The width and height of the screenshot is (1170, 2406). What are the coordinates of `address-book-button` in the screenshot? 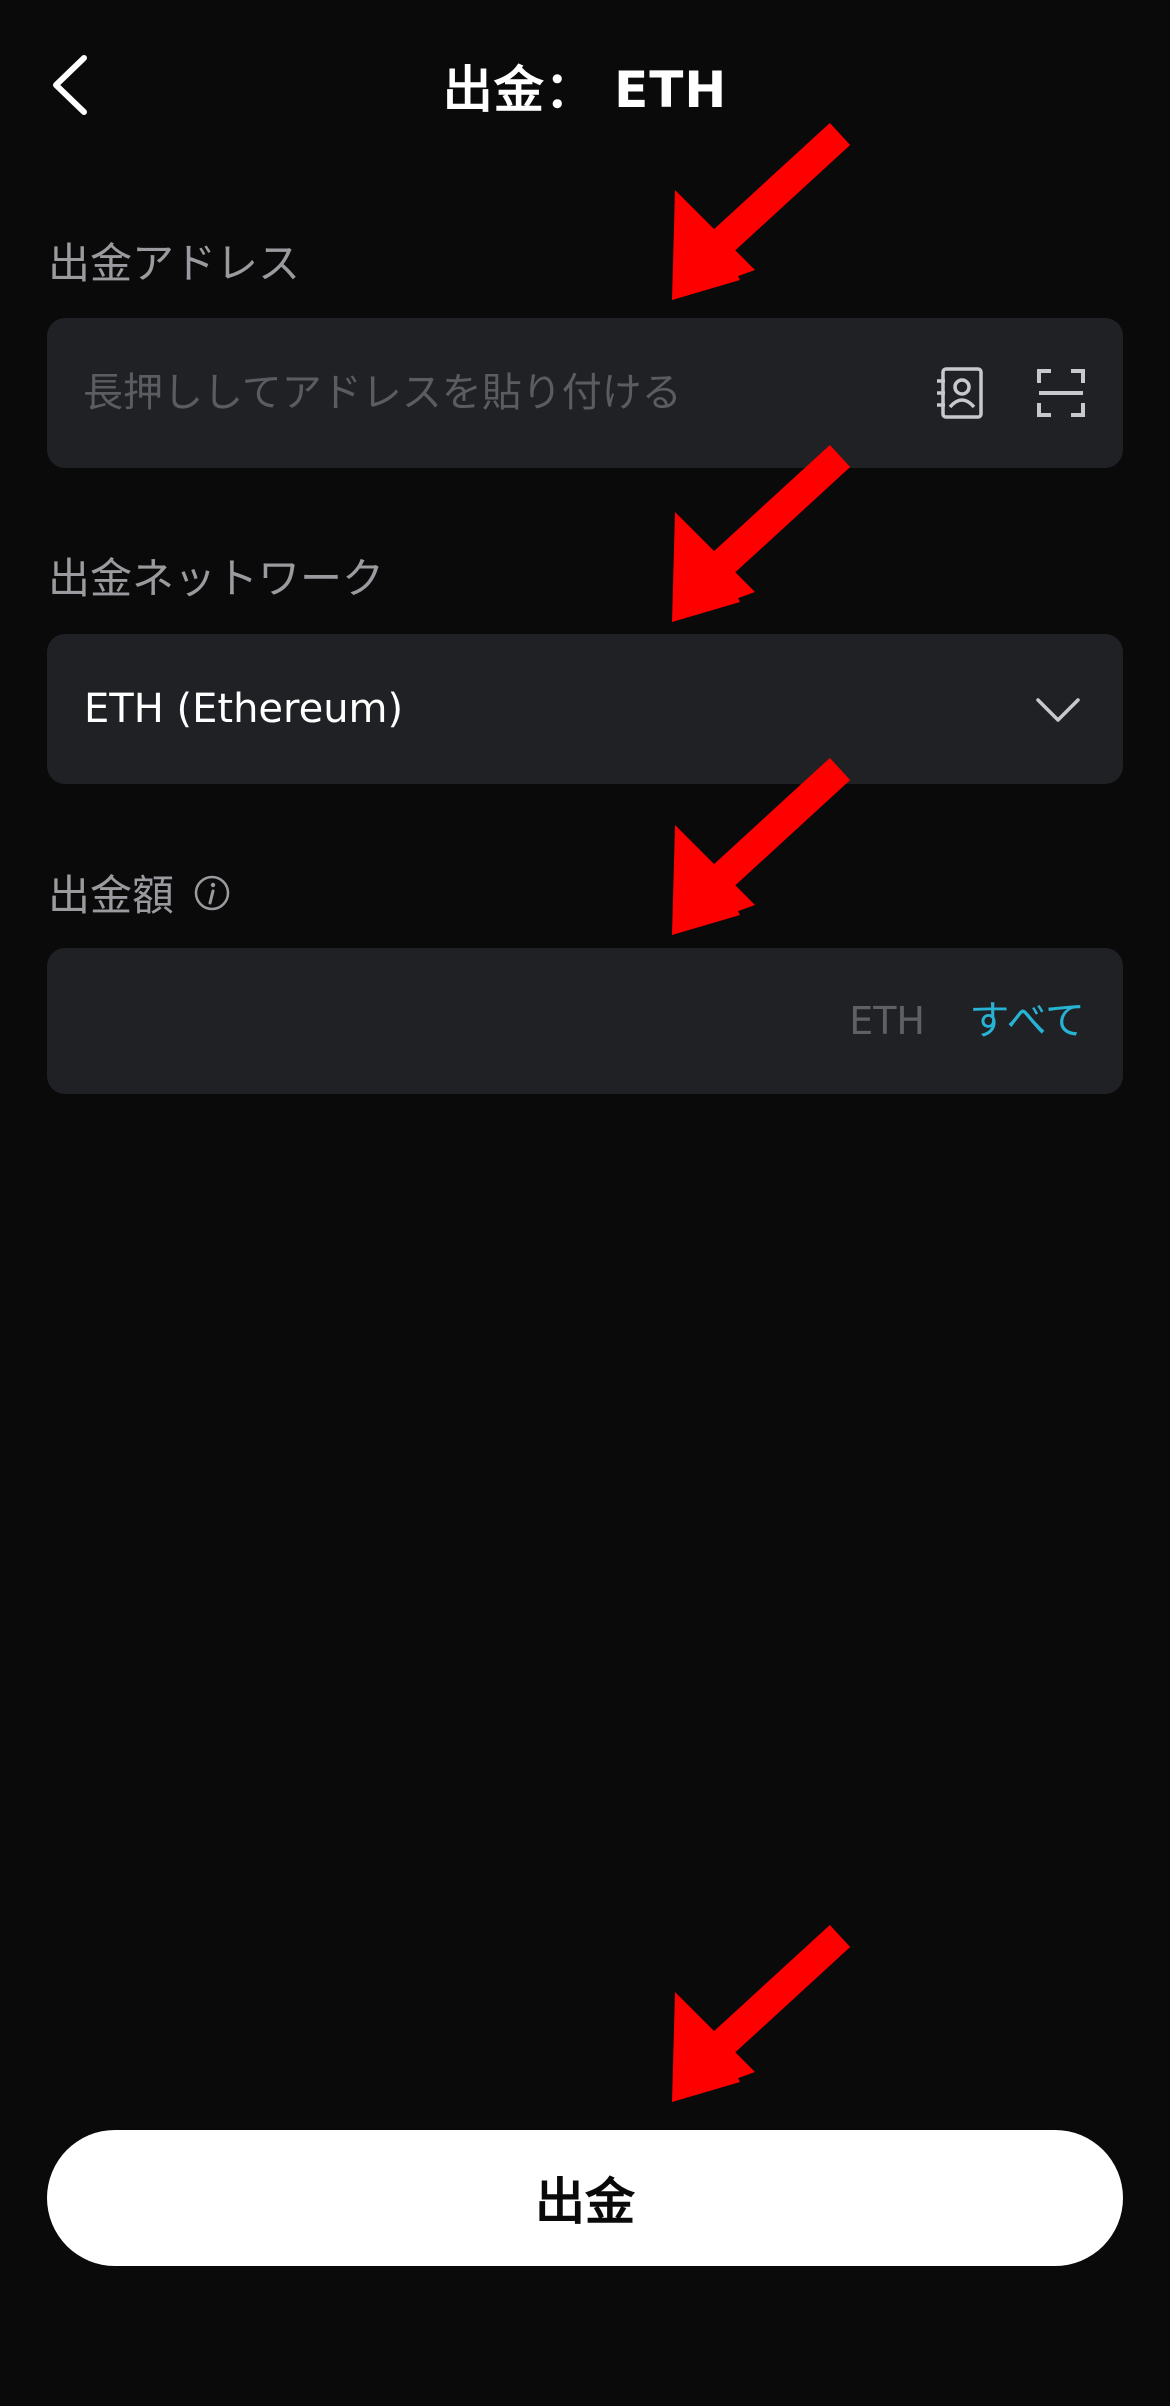 It's located at (961, 393).